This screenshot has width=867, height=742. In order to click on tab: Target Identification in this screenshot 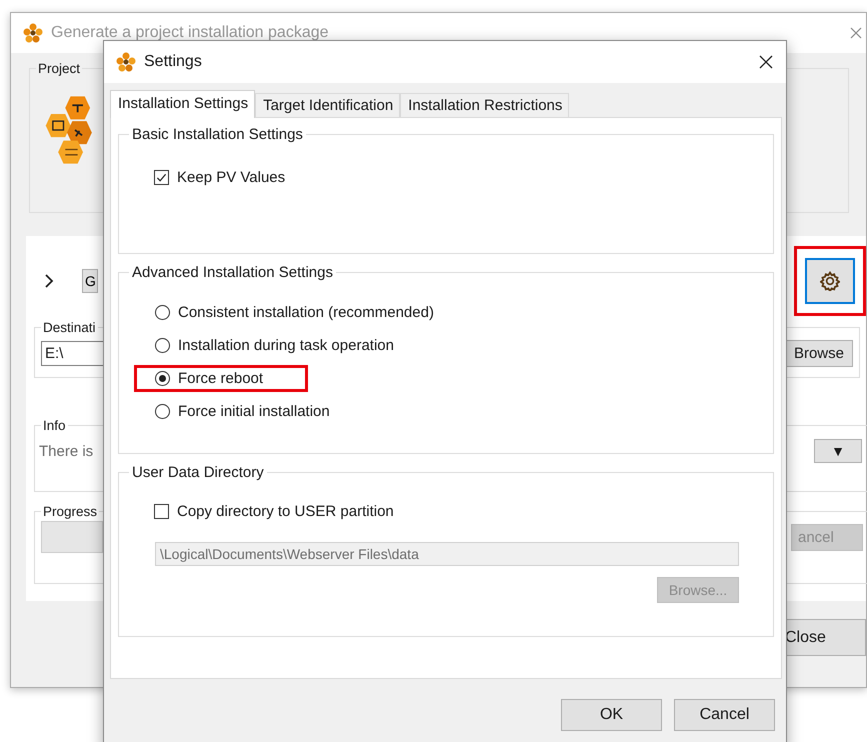, I will do `click(327, 105)`.